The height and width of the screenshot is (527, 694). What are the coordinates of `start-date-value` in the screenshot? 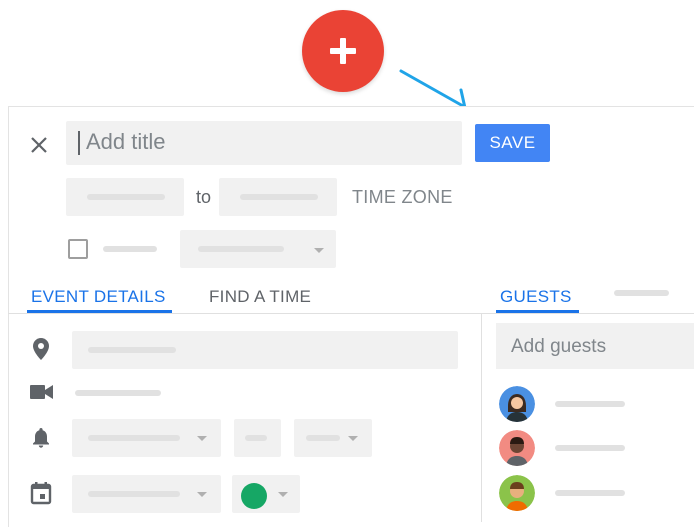 It's located at (126, 197).